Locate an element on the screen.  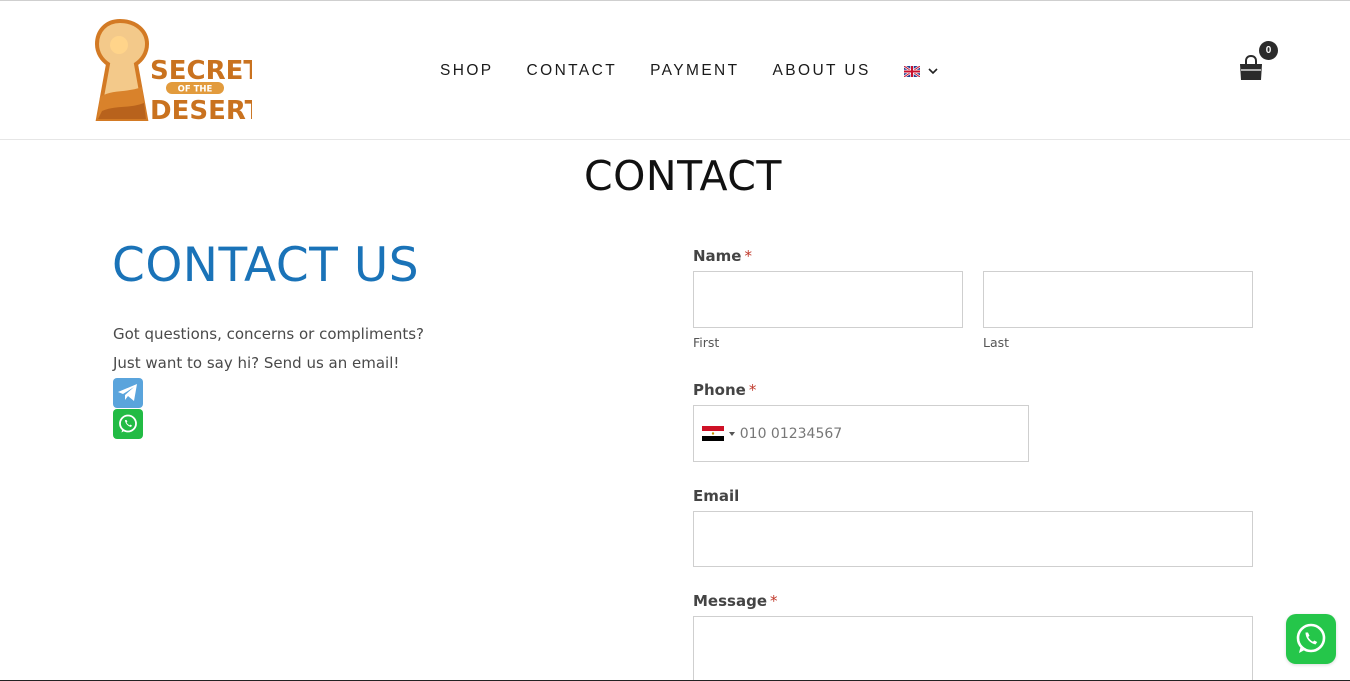
message-textarea is located at coordinates (973, 649).